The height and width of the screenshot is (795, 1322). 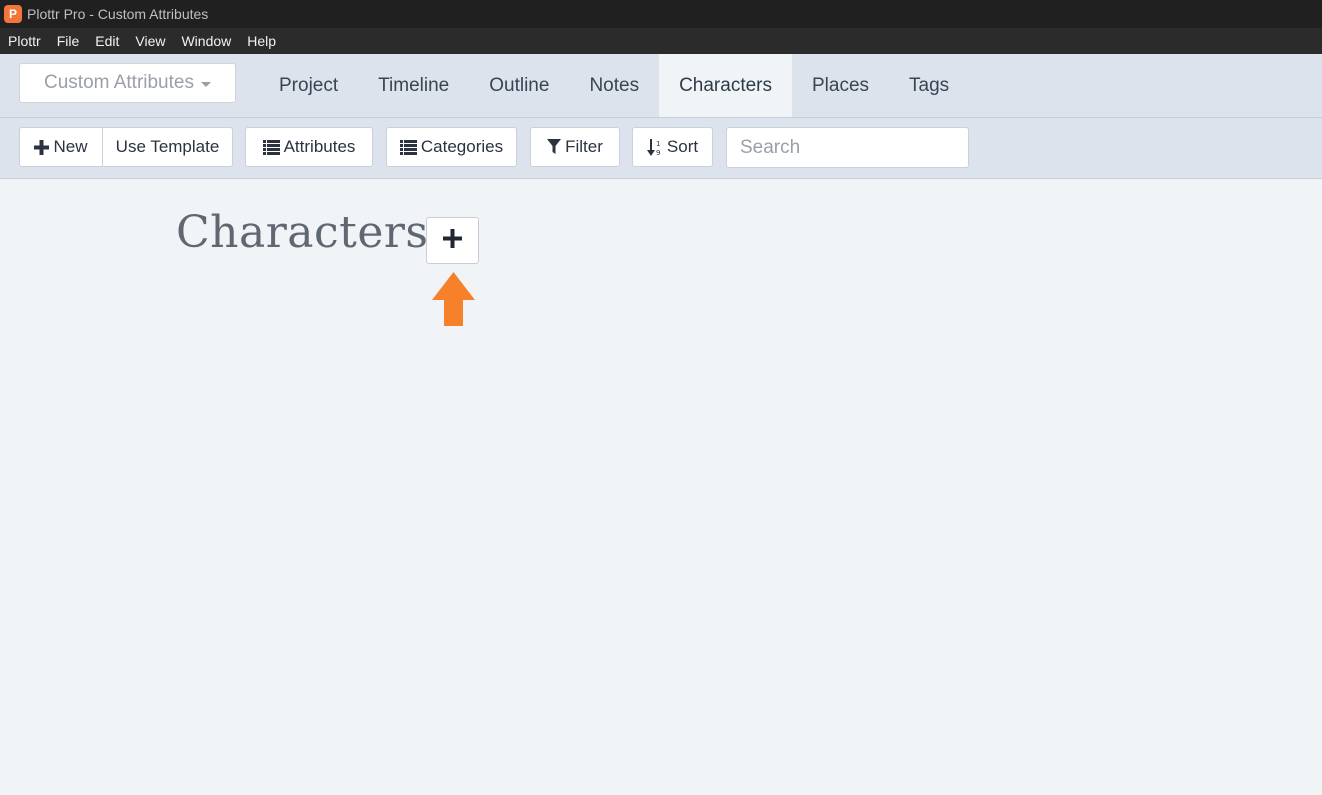 I want to click on use-template-label: Use Template, so click(x=167, y=146).